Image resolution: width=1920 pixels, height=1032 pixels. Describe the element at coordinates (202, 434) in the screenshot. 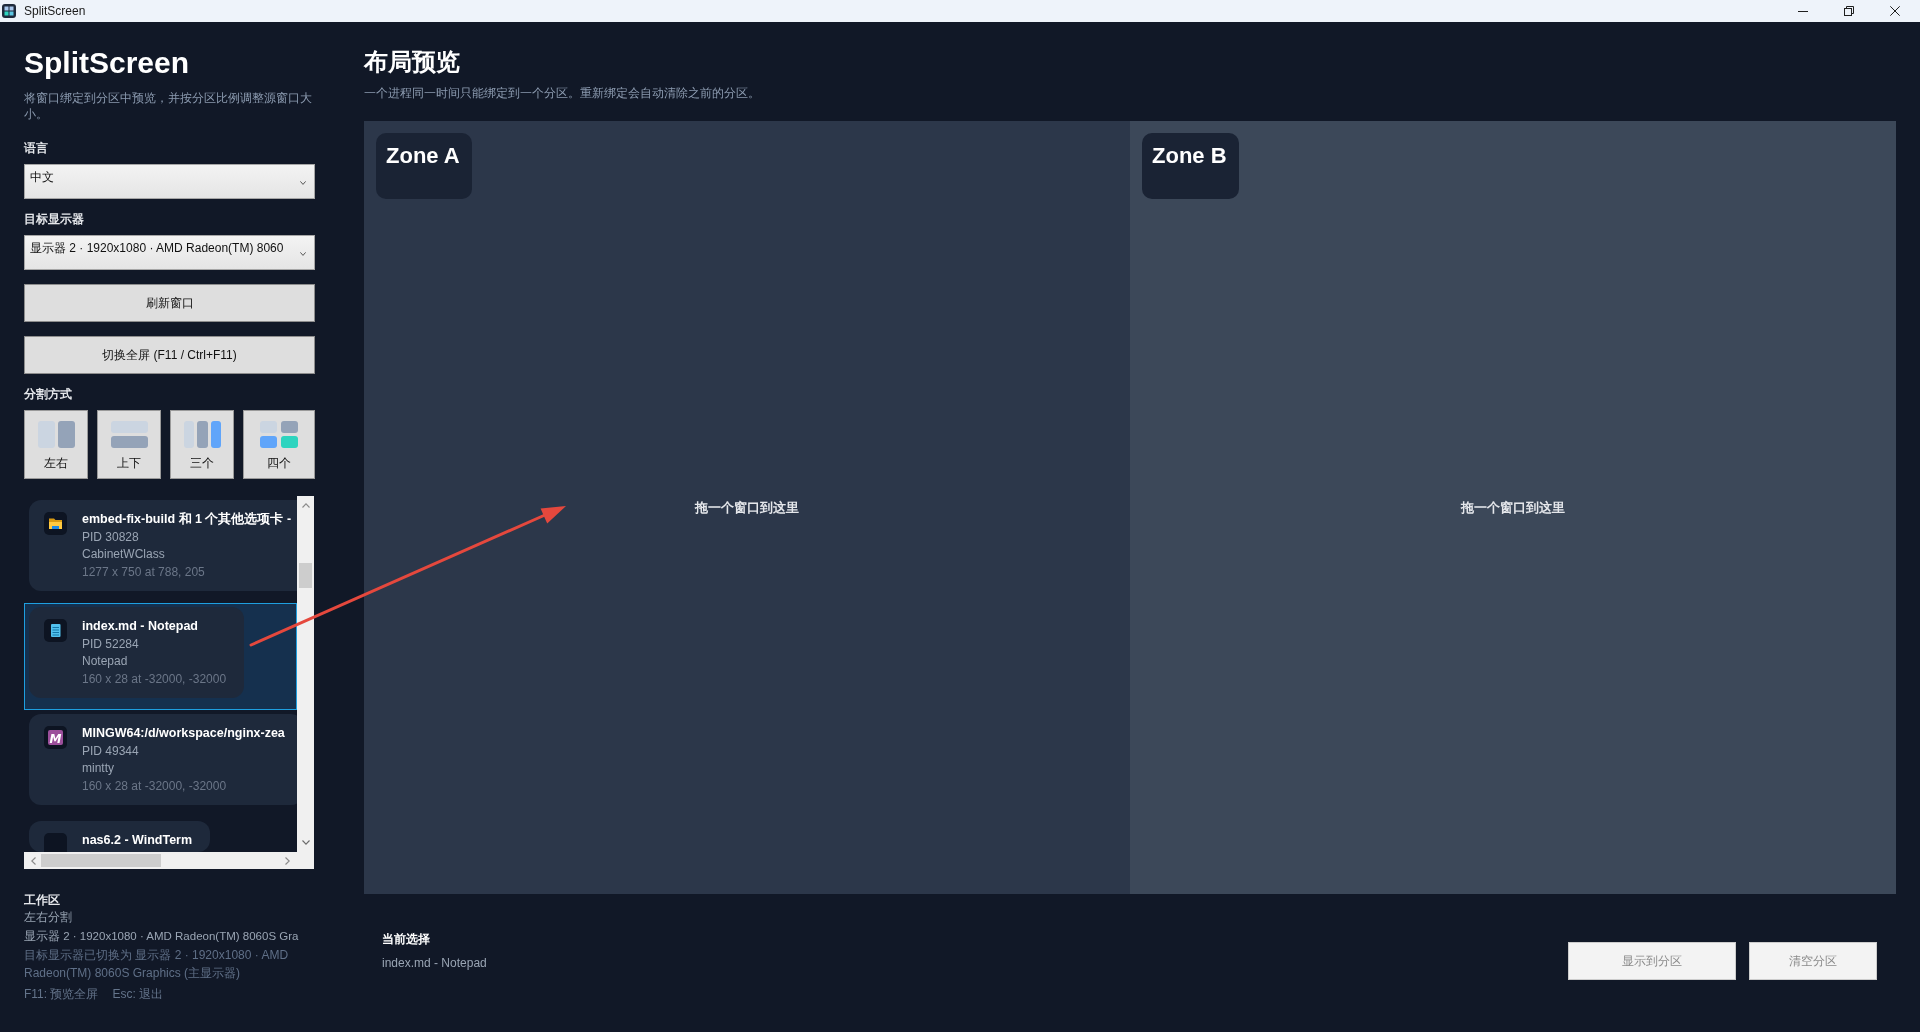

I see `three-columns-icon` at that location.